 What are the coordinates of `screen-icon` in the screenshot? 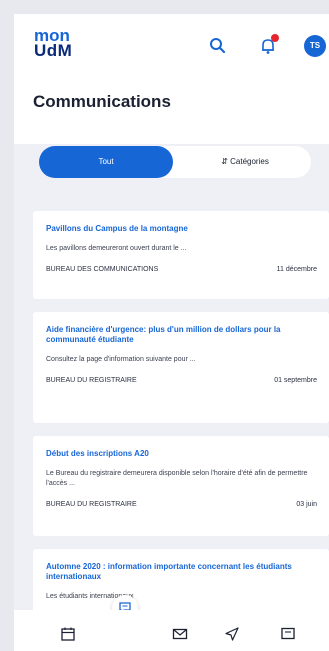 It's located at (288, 634).